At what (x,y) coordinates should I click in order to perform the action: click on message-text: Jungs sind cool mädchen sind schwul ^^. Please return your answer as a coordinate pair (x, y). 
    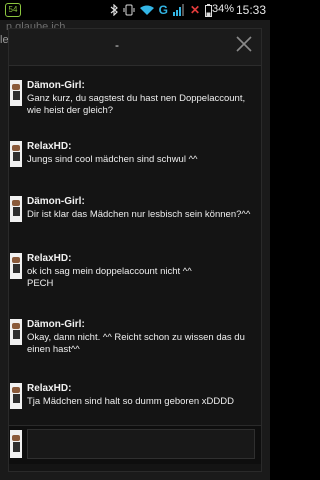
    Looking at the image, I should click on (112, 159).